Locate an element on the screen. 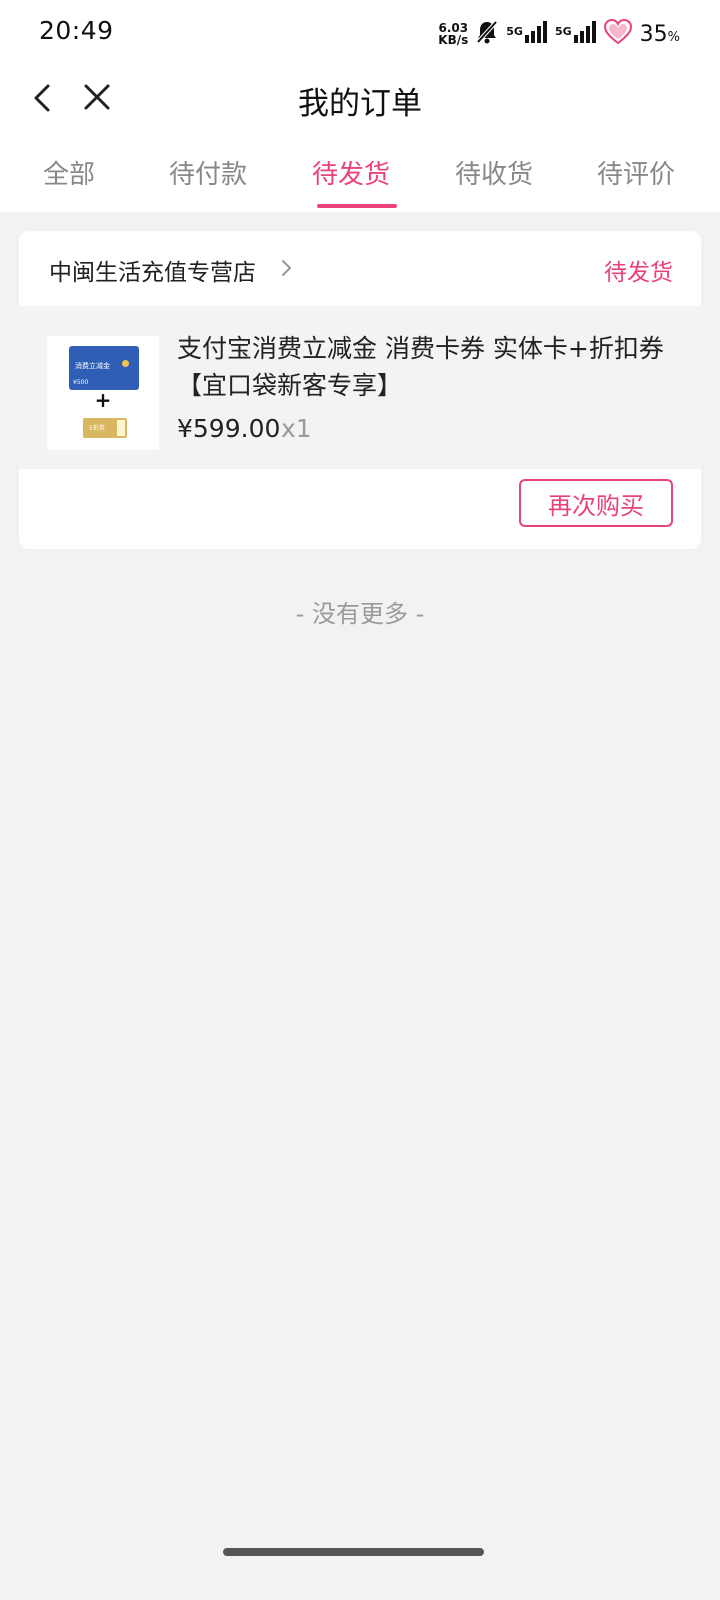 This screenshot has width=720, height=1600. tab-pending-receipt: 待收货 is located at coordinates (494, 172).